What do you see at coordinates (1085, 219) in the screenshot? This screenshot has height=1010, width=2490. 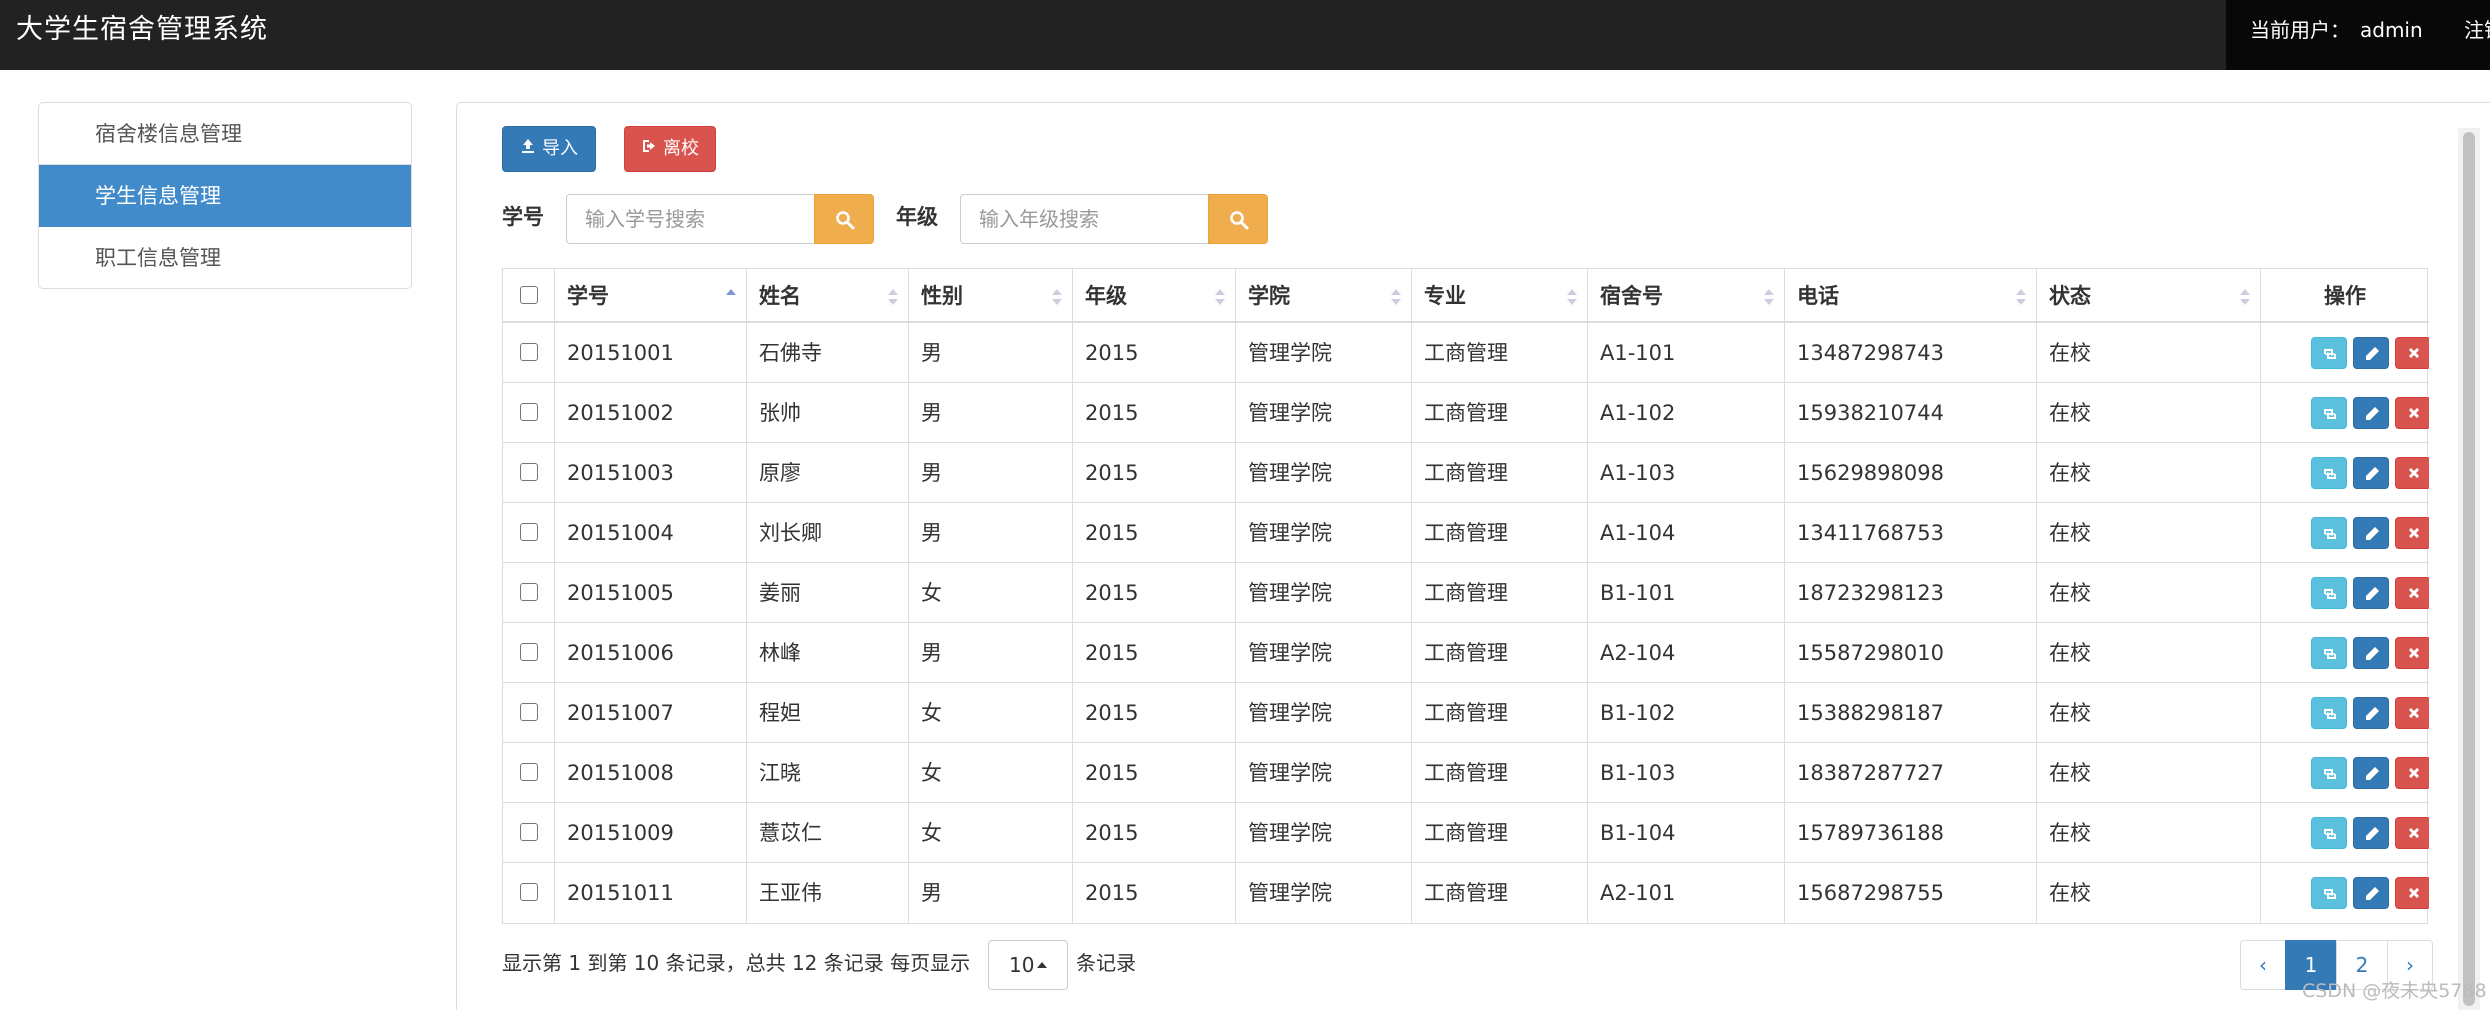 I see `grade-search-input` at bounding box center [1085, 219].